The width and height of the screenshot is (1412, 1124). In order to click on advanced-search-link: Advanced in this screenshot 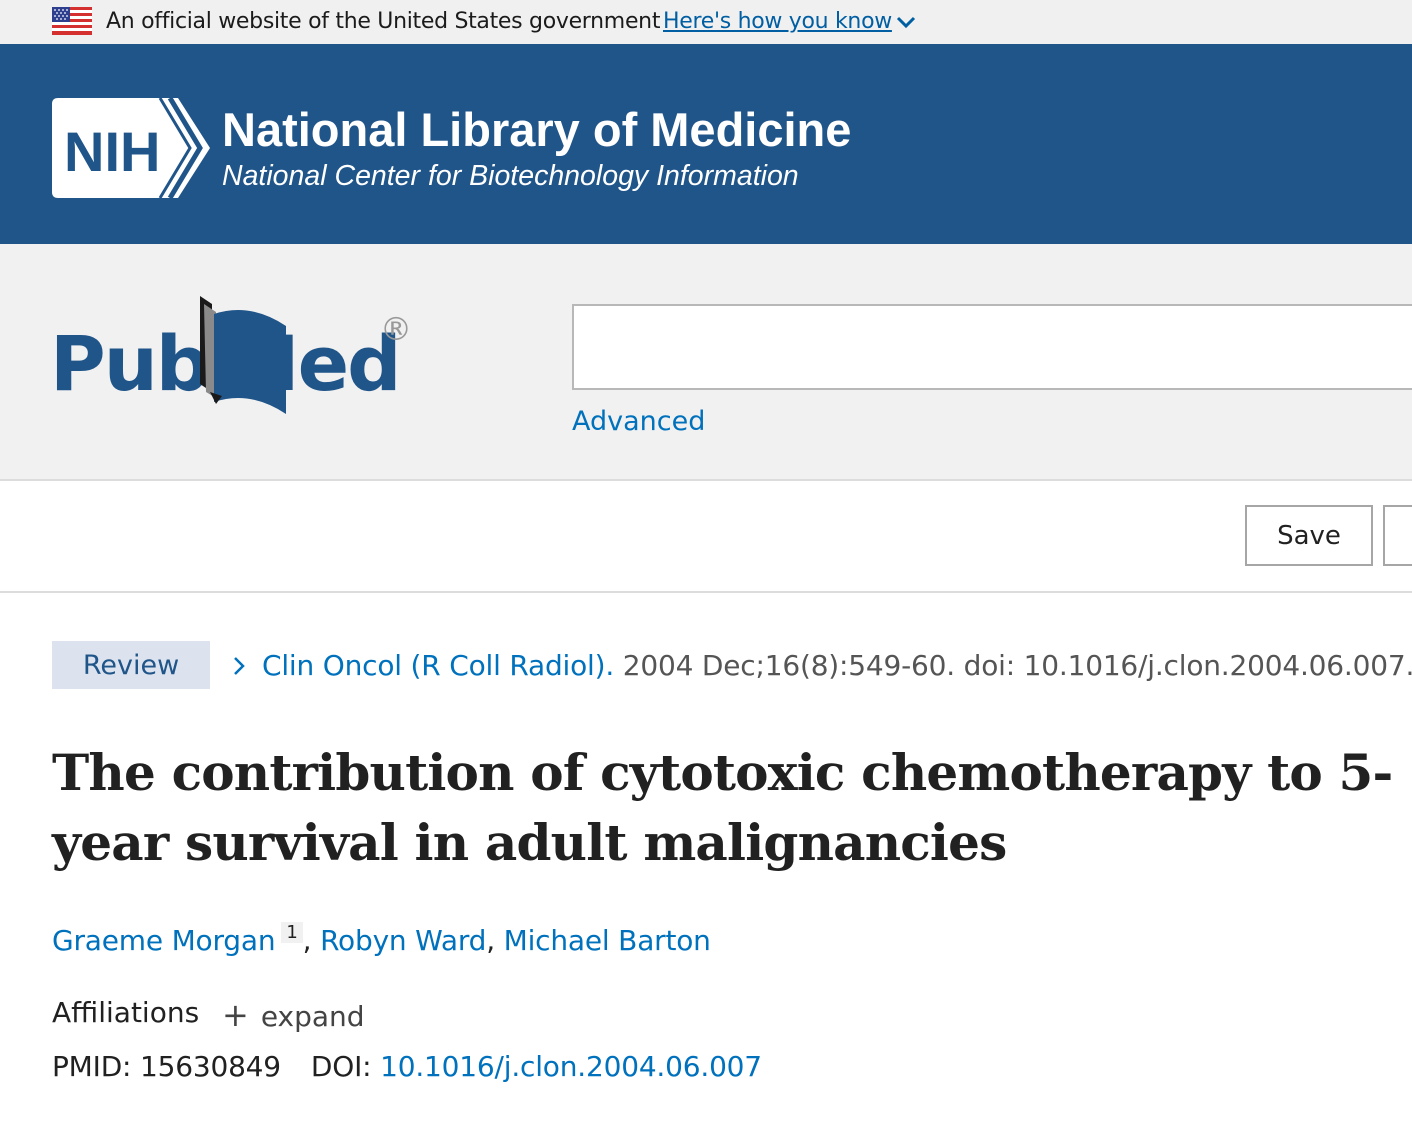, I will do `click(638, 421)`.